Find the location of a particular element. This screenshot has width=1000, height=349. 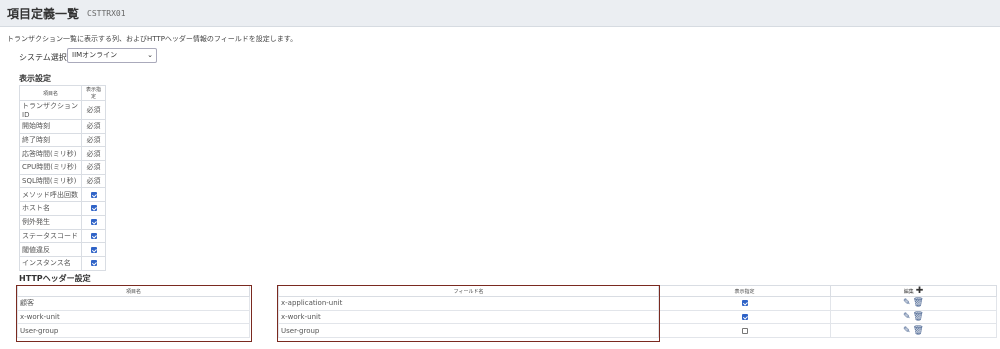

table-row: 顧客 x-application-unit ✎ 🗑 is located at coordinates (507, 303).